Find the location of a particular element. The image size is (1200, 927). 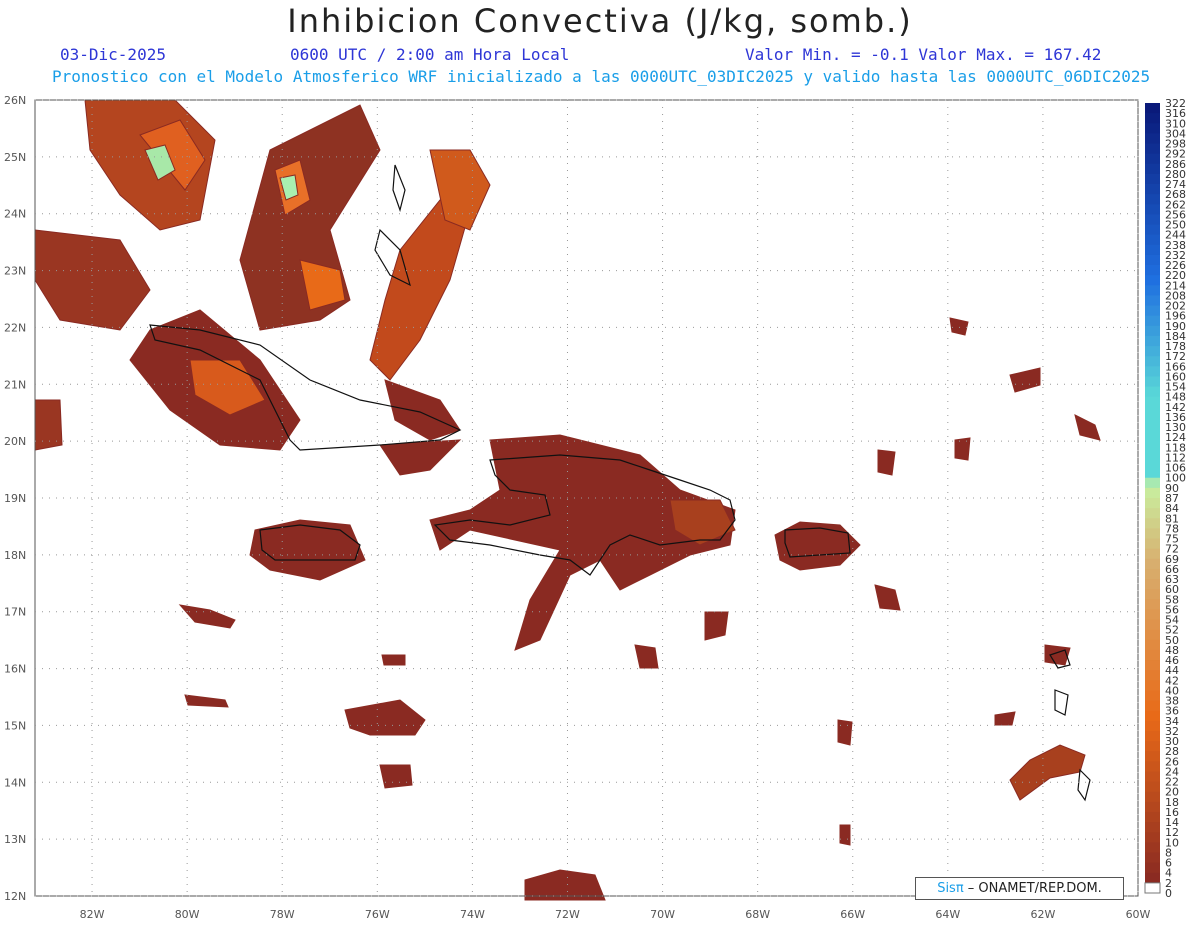

lat-label: 15N is located at coordinates (15, 725).